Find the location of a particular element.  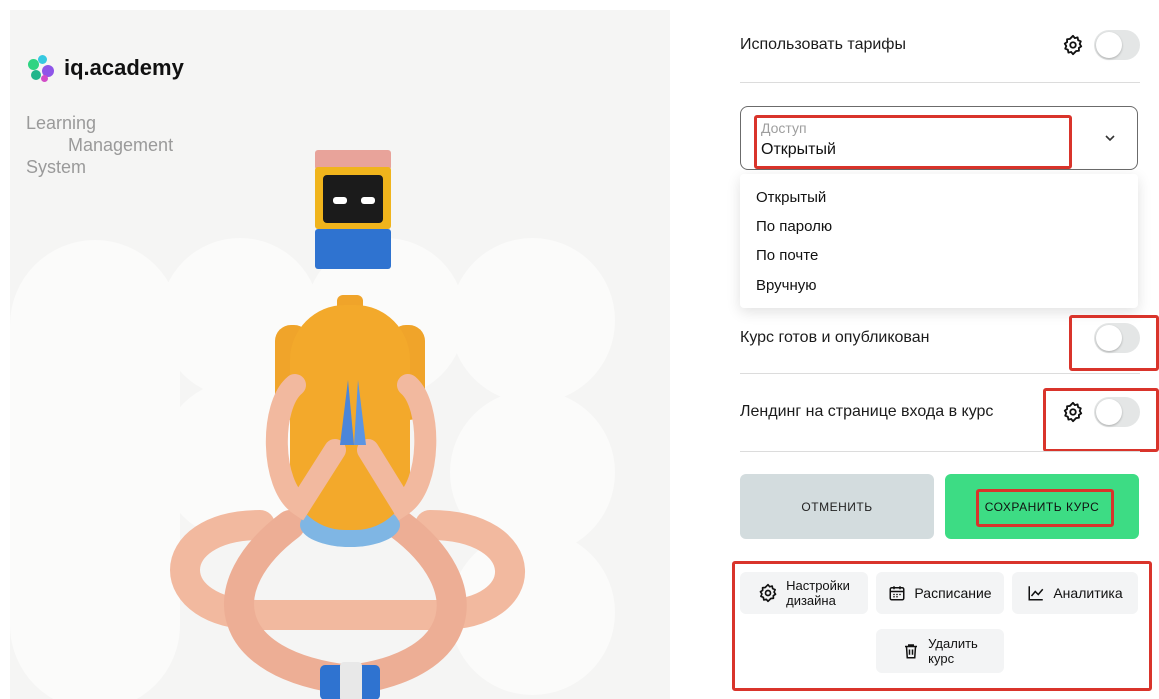

landing-toggle is located at coordinates (1117, 412).